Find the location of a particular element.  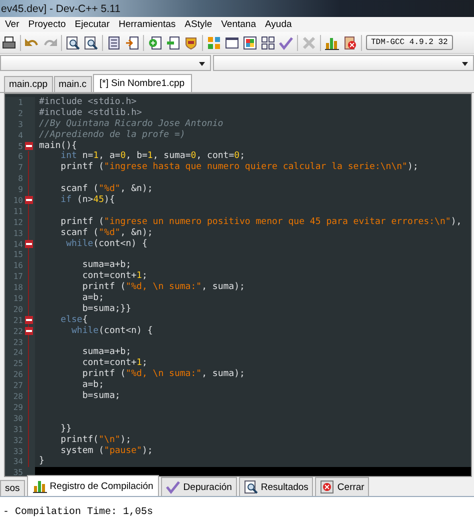

shield-icon is located at coordinates (191, 43).